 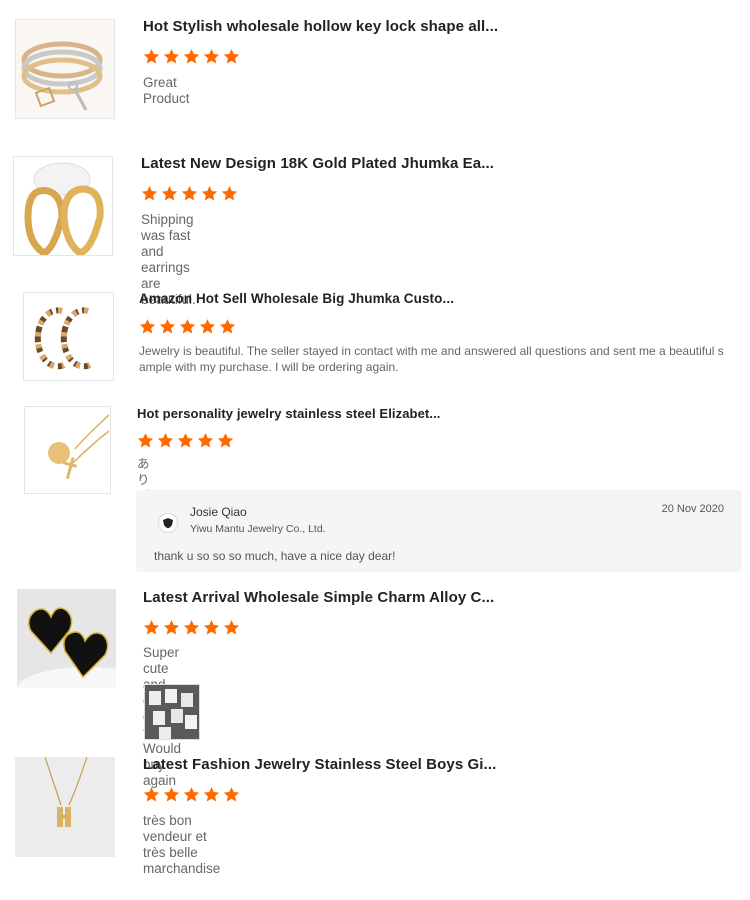 What do you see at coordinates (218, 512) in the screenshot?
I see `seller-name: Josie Qiao` at bounding box center [218, 512].